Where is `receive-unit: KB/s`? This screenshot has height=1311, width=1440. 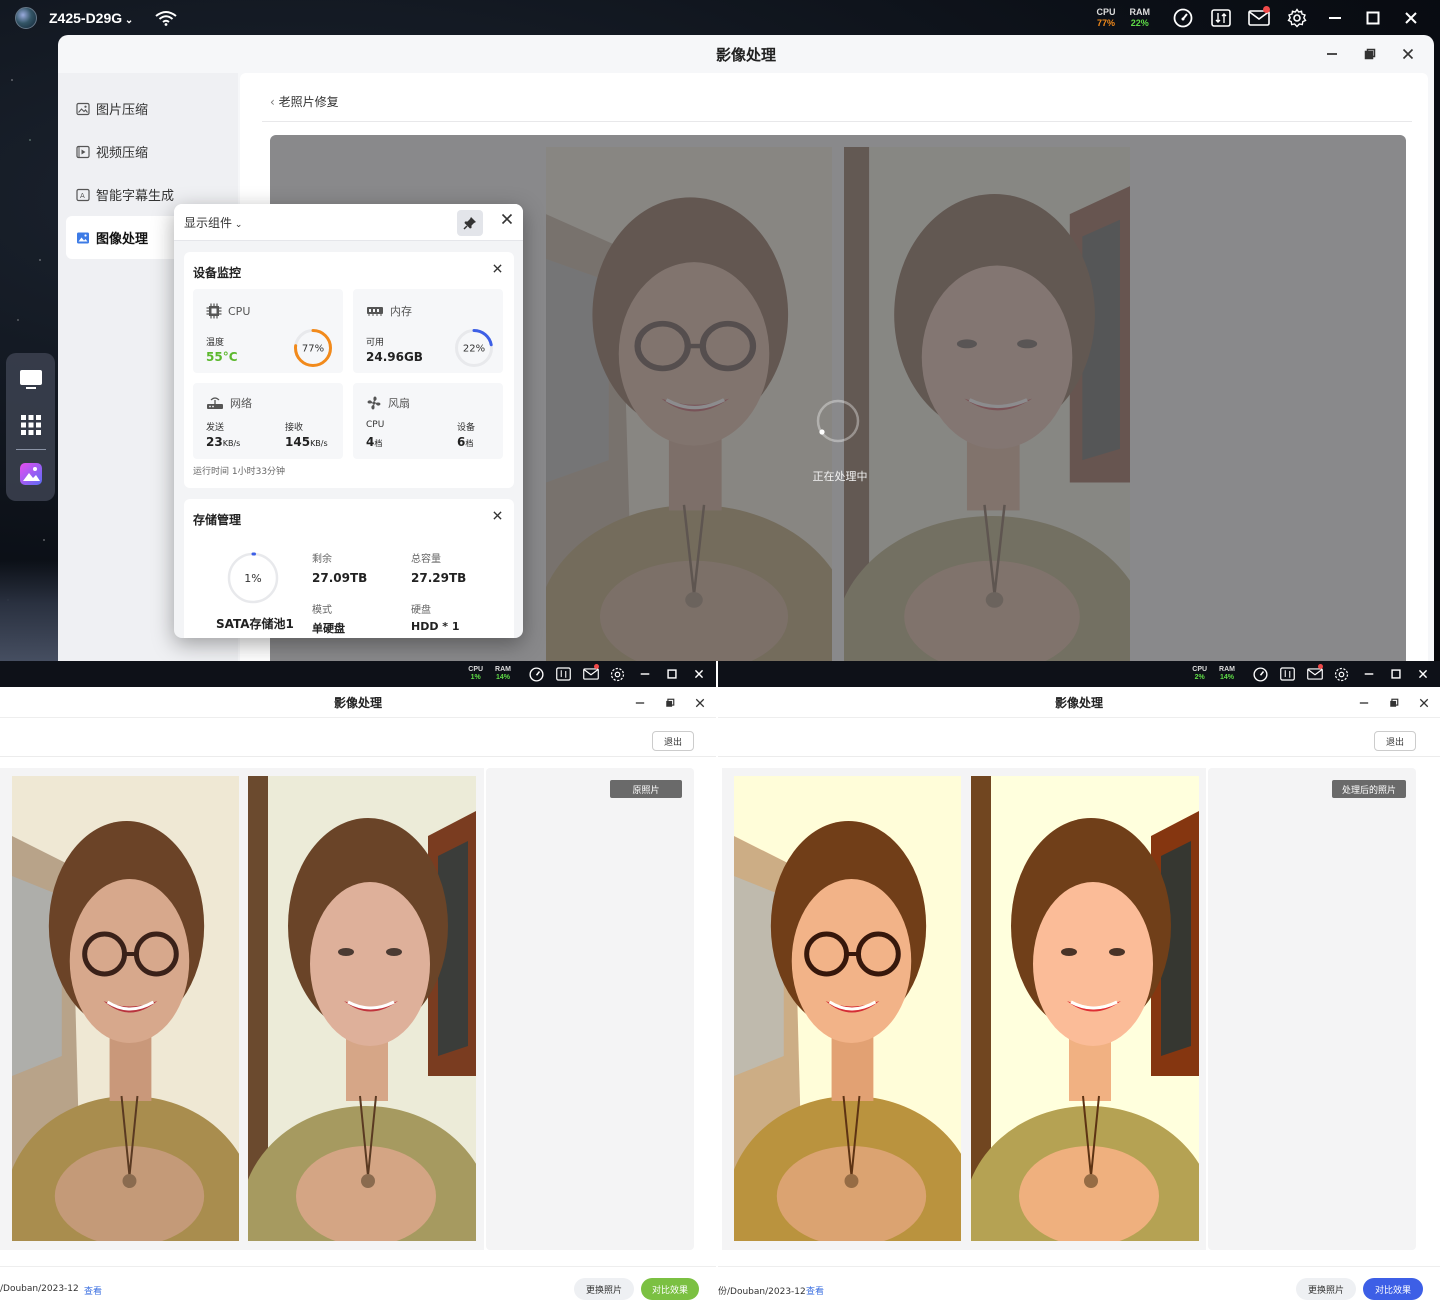 receive-unit: KB/s is located at coordinates (319, 443).